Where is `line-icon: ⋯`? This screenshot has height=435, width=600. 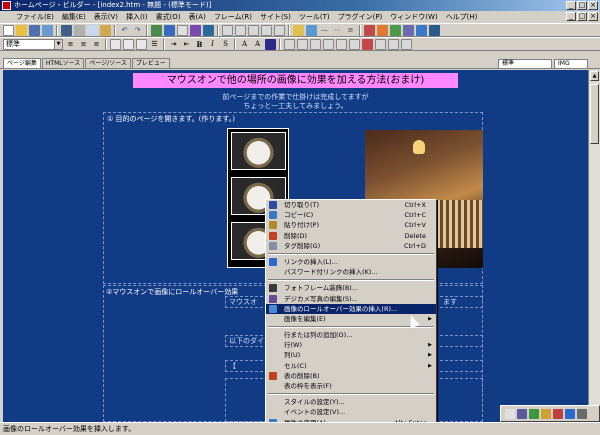 line-icon: ⋯ is located at coordinates (337, 30).